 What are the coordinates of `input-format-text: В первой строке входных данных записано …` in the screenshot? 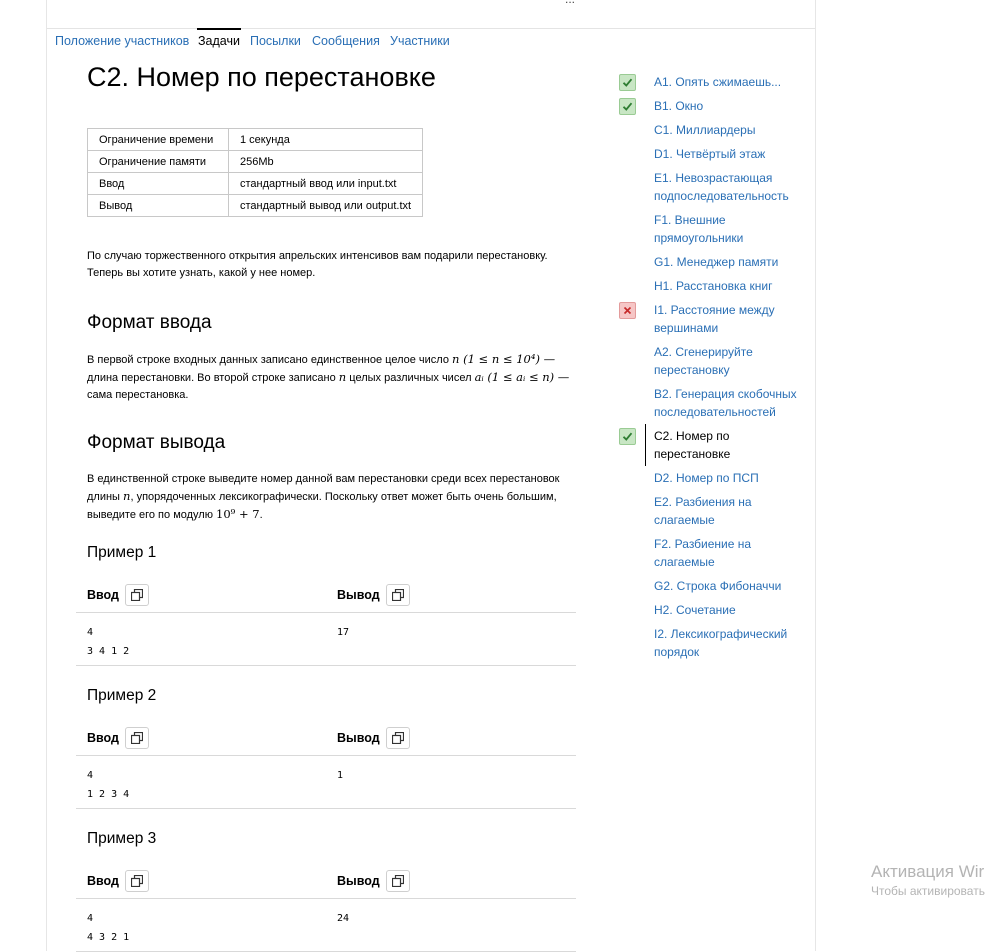 It's located at (337, 377).